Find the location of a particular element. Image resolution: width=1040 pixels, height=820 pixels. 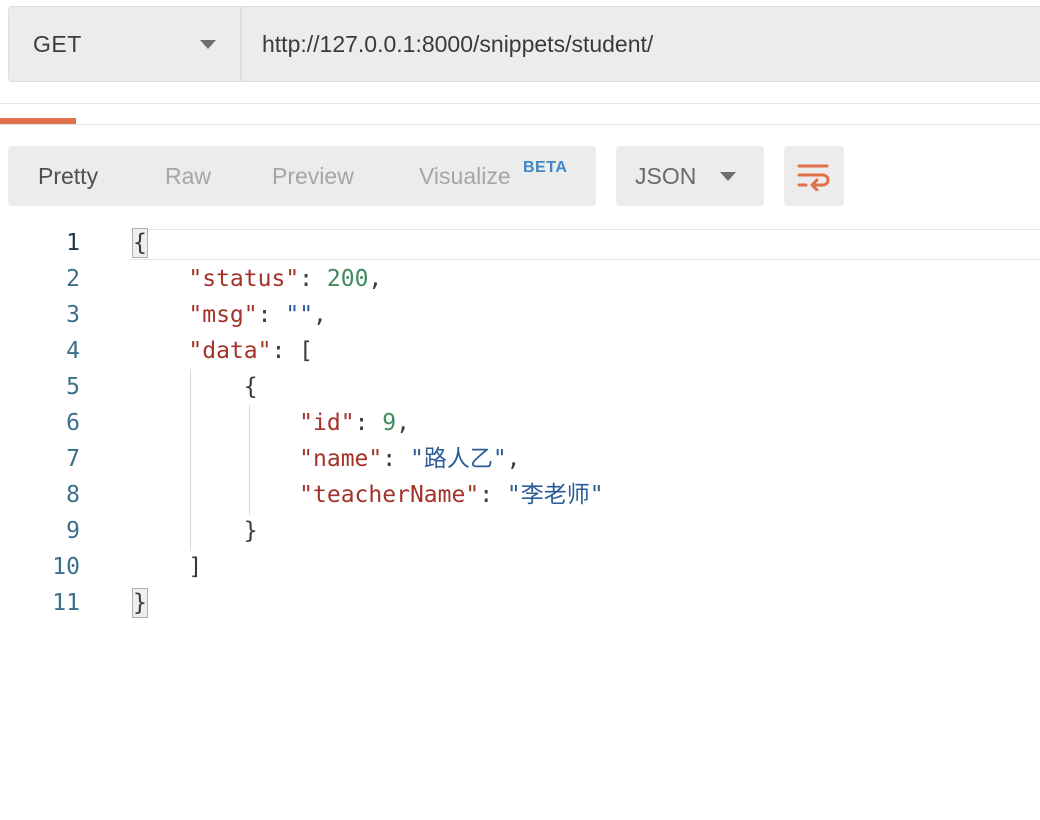

line-number: 3 is located at coordinates (73, 315).